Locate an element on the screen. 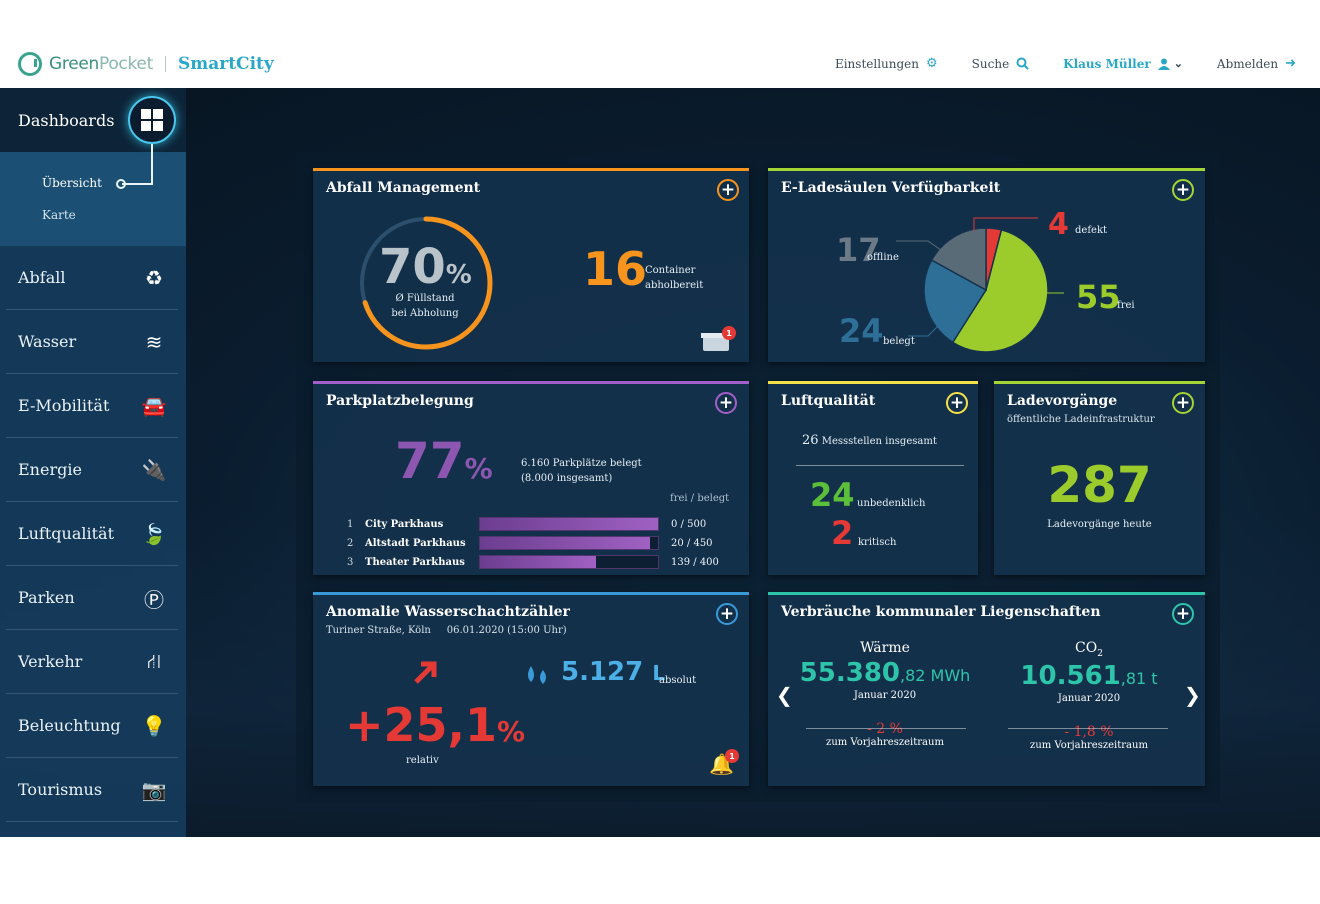  sidebar-item-beleuchtung: Beleuchtung 💡 is located at coordinates (92, 726).